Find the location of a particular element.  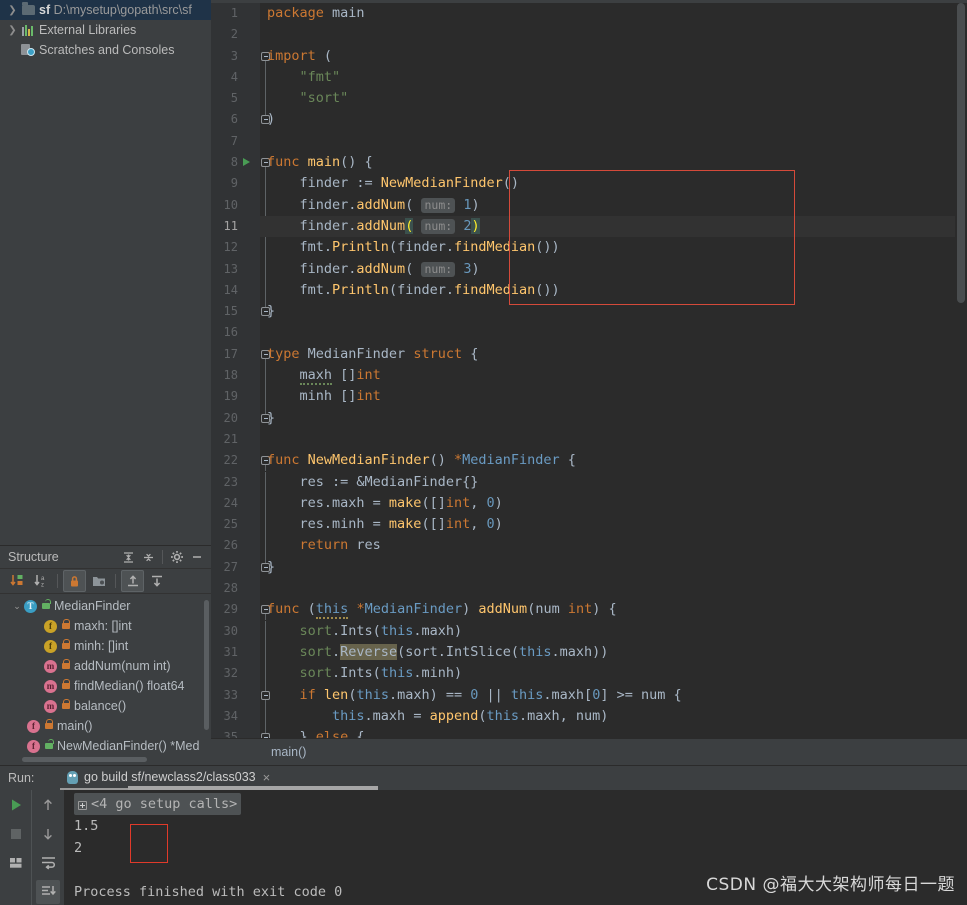

next-occurrence-button is located at coordinates (48, 833).